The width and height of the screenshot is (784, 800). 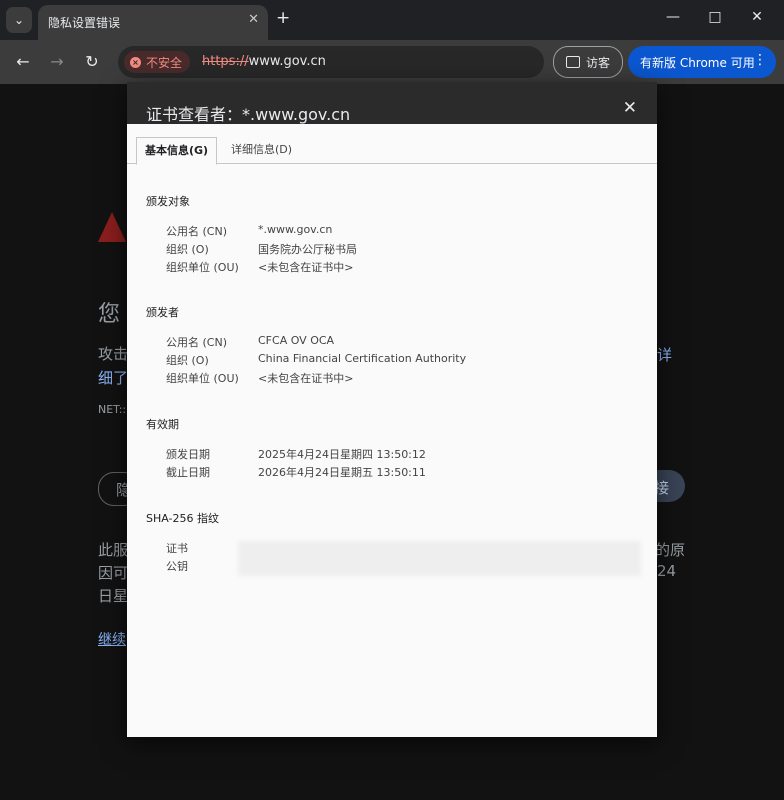 I want to click on error-icon: ×, so click(x=135, y=62).